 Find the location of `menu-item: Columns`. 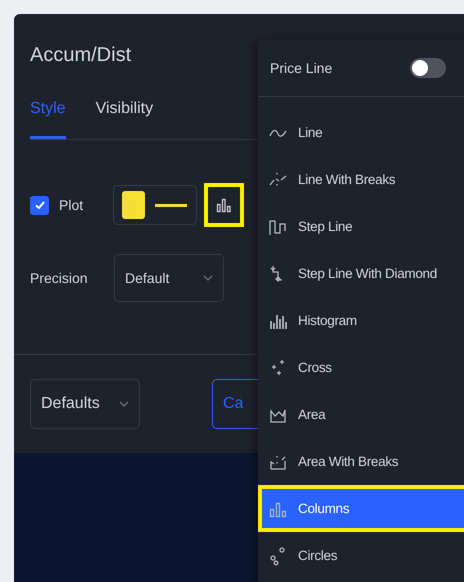

menu-item: Columns is located at coordinates (361, 508).